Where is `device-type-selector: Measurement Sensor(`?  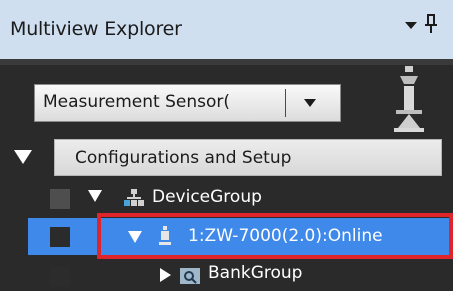 device-type-selector: Measurement Sensor( is located at coordinates (187, 103).